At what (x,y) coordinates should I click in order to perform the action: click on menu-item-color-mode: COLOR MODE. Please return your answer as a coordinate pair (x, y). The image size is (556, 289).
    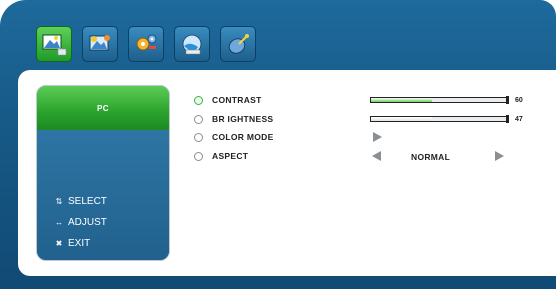
    Looking at the image, I should click on (234, 137).